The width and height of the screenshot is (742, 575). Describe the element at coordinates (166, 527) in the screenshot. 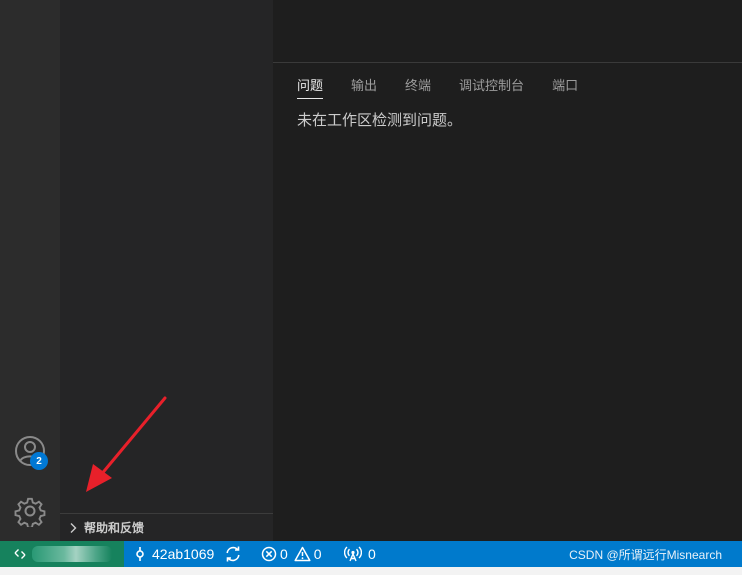

I see `help-and-feedback-section: 帮助和反馈` at that location.